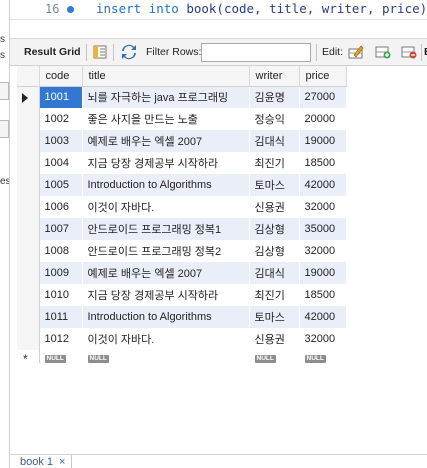  I want to click on cell-code: 1004, so click(61, 163).